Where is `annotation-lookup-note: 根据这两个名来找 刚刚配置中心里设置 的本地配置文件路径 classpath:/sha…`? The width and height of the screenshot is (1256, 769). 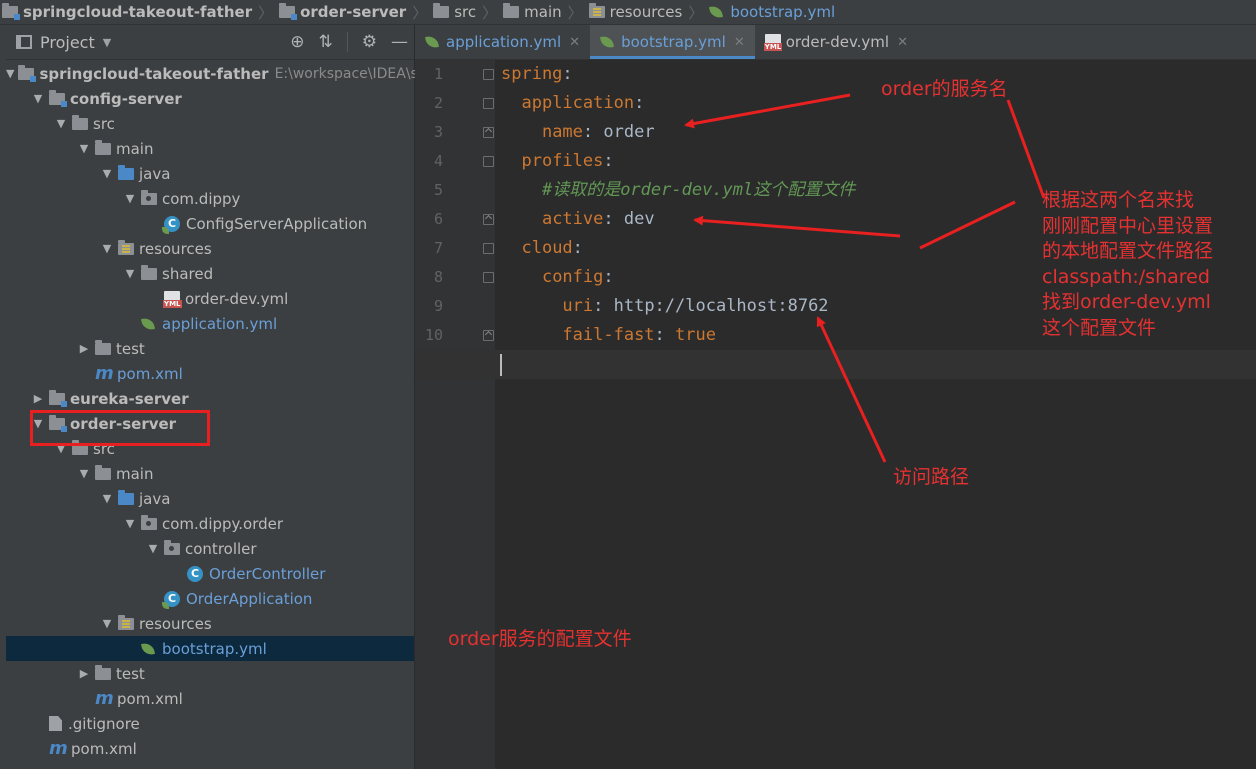 annotation-lookup-note: 根据这两个名来找 刚刚配置中心里设置 的本地配置文件路径 classpath:/sha… is located at coordinates (1127, 264).